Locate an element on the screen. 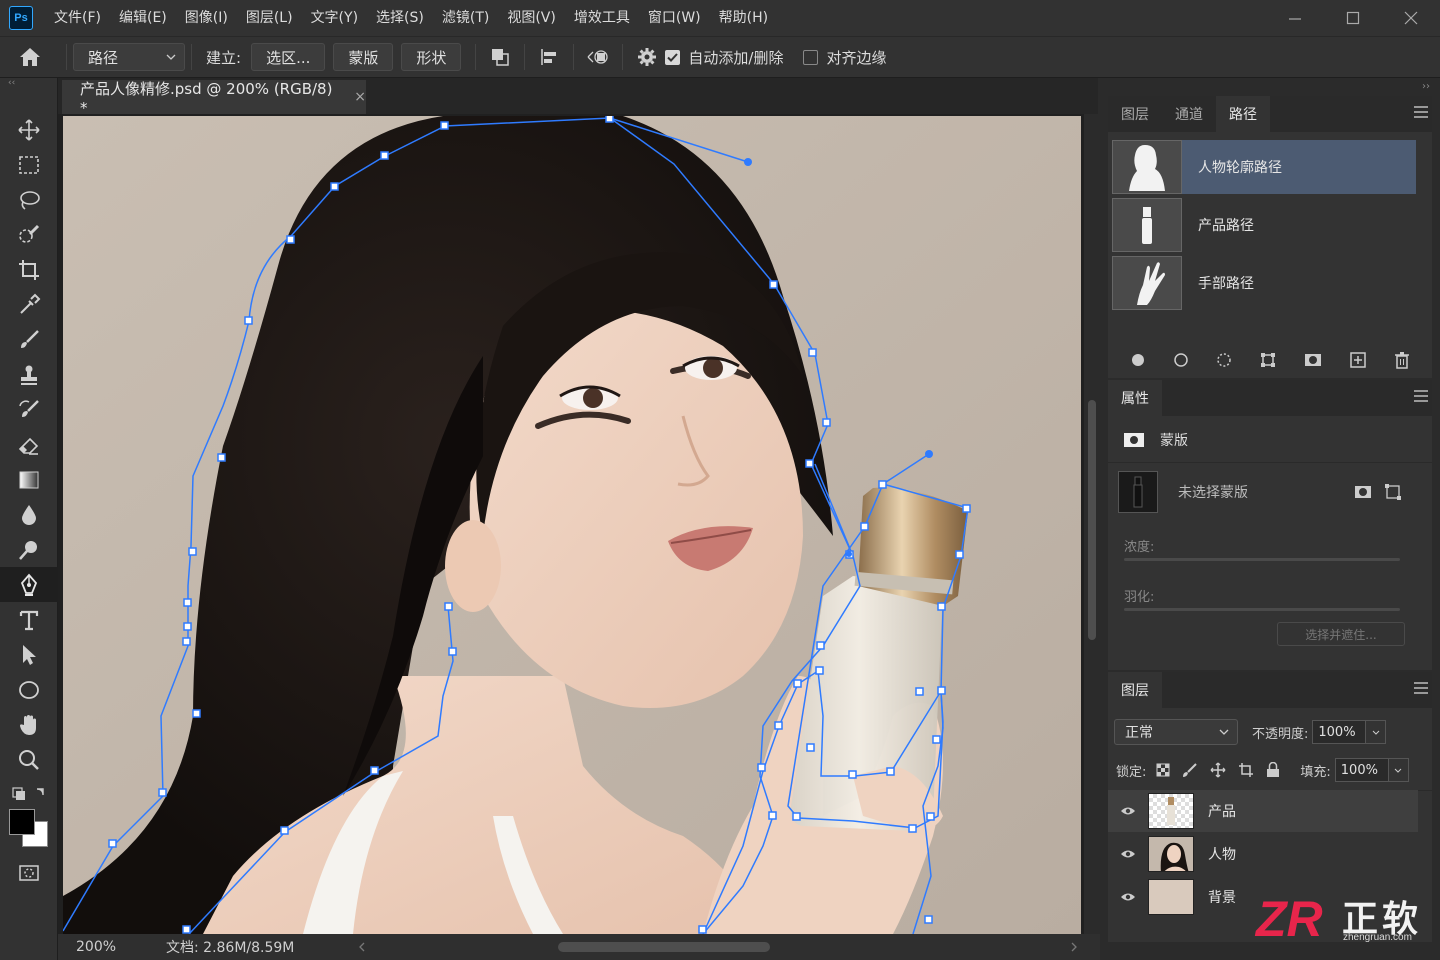 The image size is (1440, 960). auto-add-delete-checkbox is located at coordinates (673, 57).